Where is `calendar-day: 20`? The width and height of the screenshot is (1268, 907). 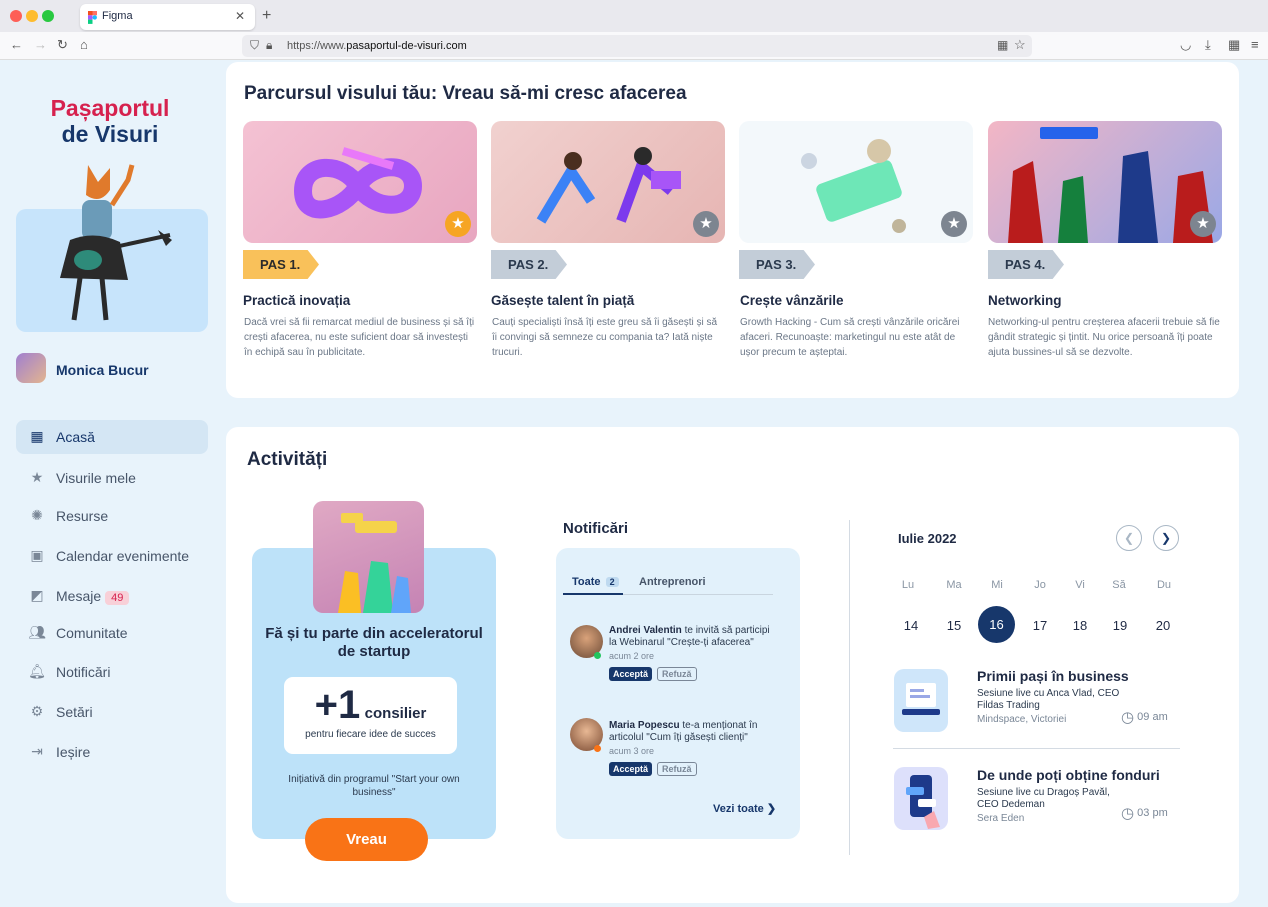 calendar-day: 20 is located at coordinates (1163, 625).